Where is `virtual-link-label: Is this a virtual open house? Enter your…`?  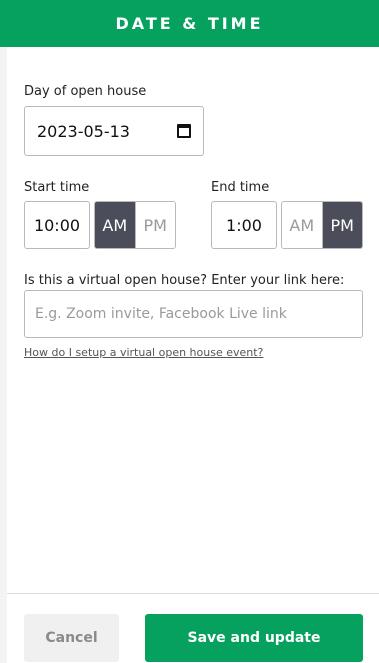
virtual-link-label: Is this a virtual open house? Enter your… is located at coordinates (184, 280).